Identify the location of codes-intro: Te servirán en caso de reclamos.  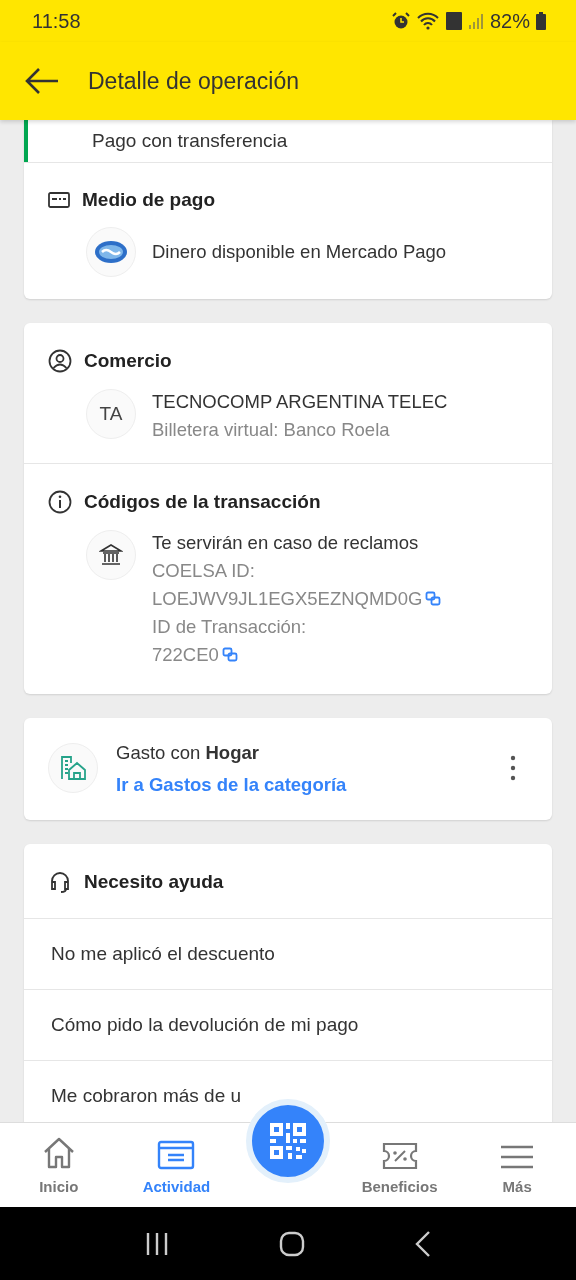
(286, 543).